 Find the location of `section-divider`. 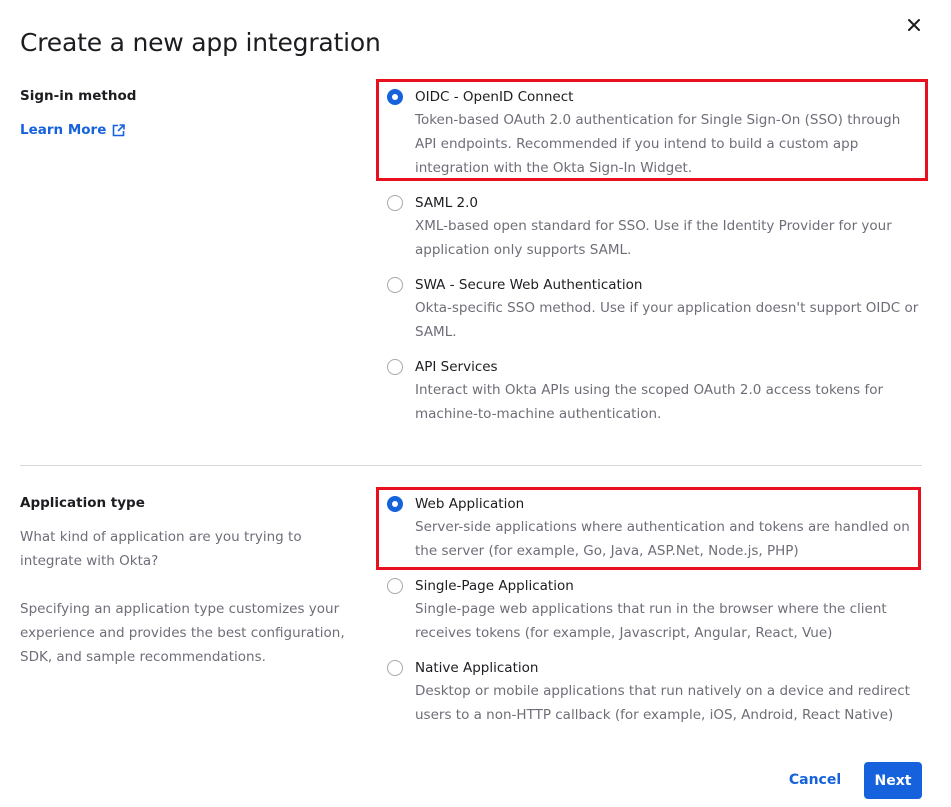

section-divider is located at coordinates (471, 465).